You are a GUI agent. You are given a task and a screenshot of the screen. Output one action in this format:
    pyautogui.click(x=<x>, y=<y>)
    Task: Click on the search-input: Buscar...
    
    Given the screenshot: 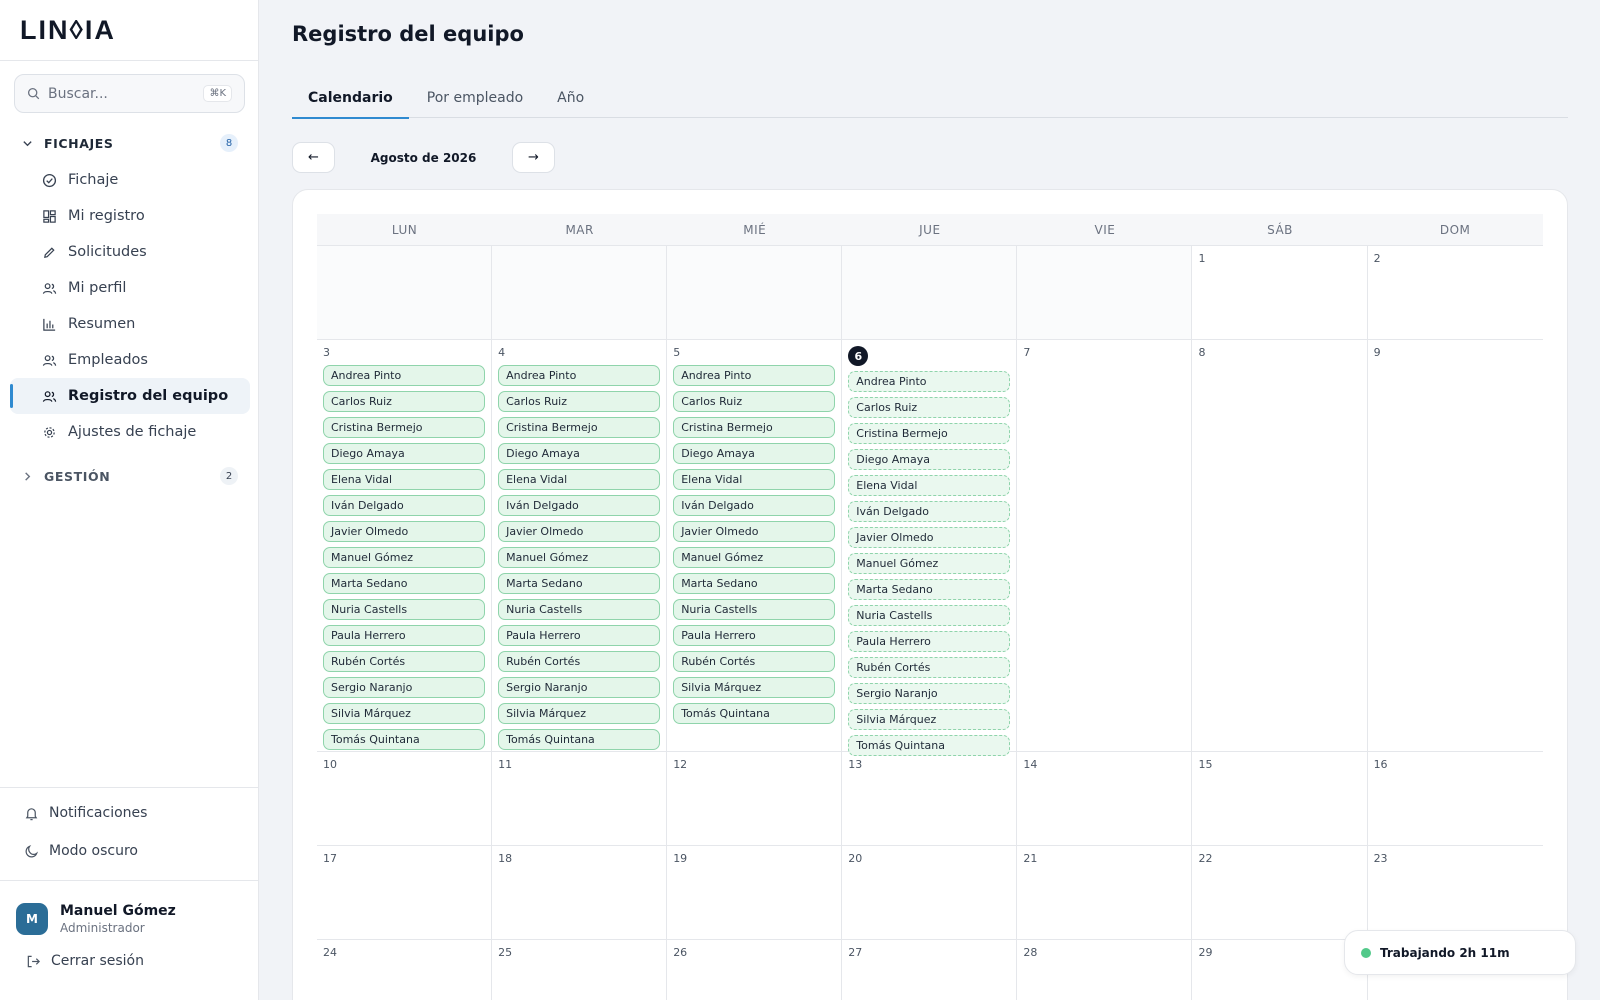 What is the action you would take?
    pyautogui.click(x=125, y=94)
    